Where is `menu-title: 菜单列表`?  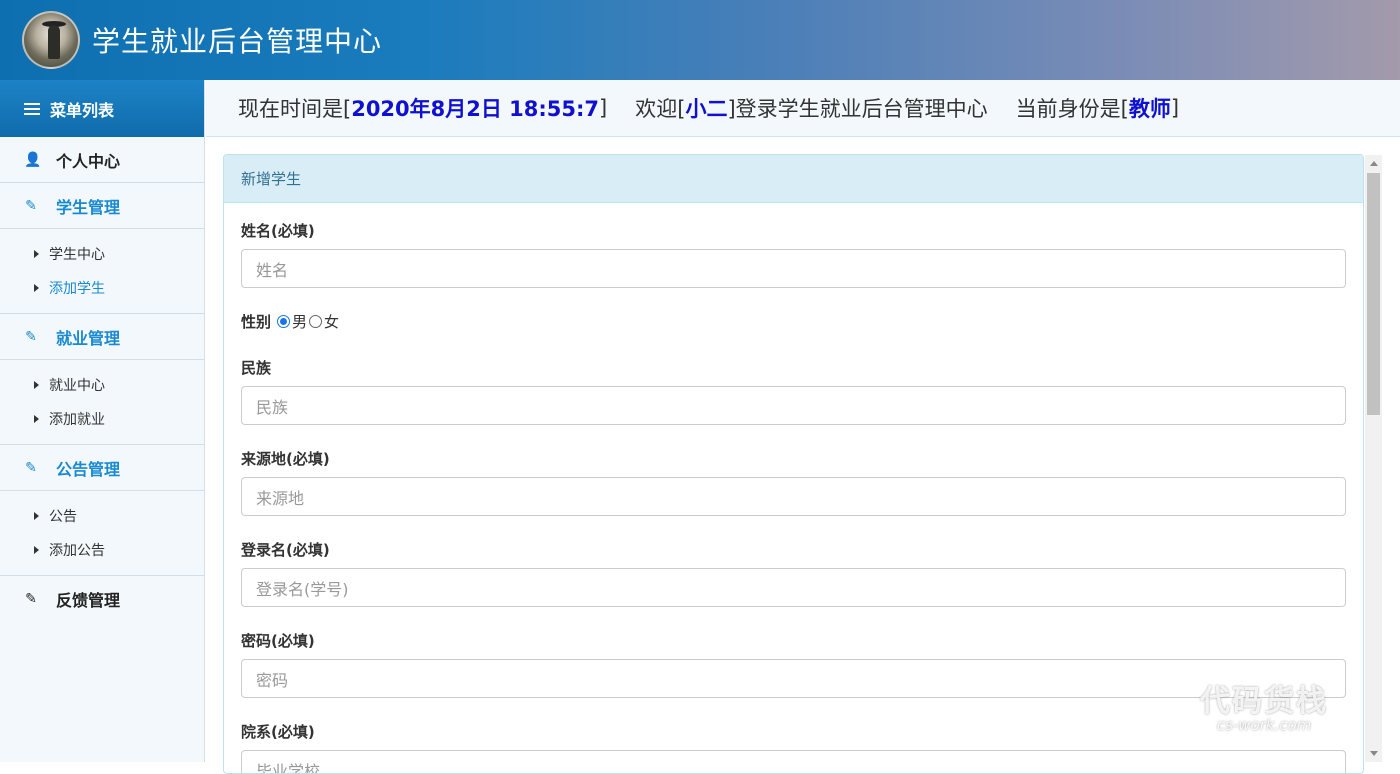 menu-title: 菜单列表 is located at coordinates (82, 110).